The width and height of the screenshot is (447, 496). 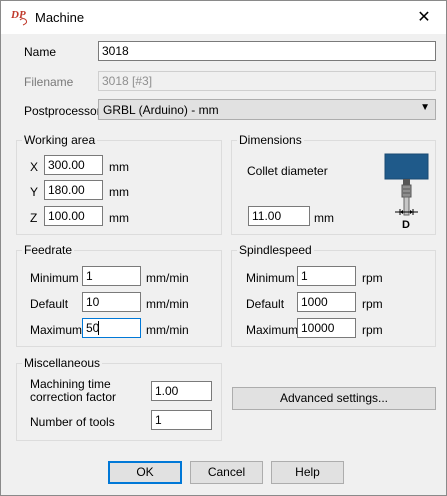 I want to click on spindle-maximum-label: Maximum, so click(x=272, y=330).